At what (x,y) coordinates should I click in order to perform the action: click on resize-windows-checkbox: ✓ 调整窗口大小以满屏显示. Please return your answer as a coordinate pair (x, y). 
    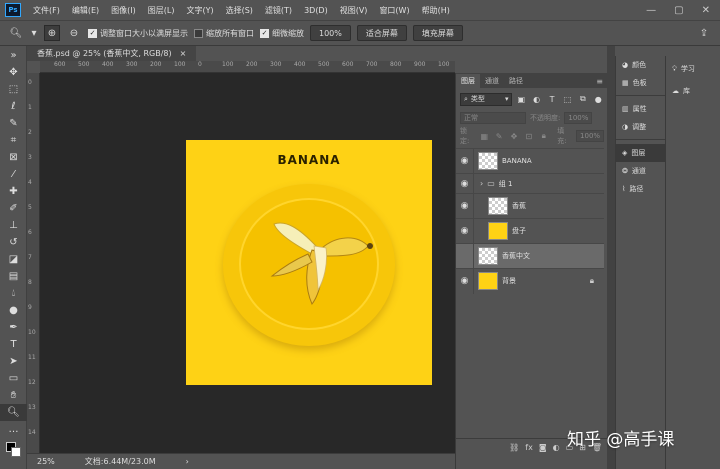
    Looking at the image, I should click on (138, 33).